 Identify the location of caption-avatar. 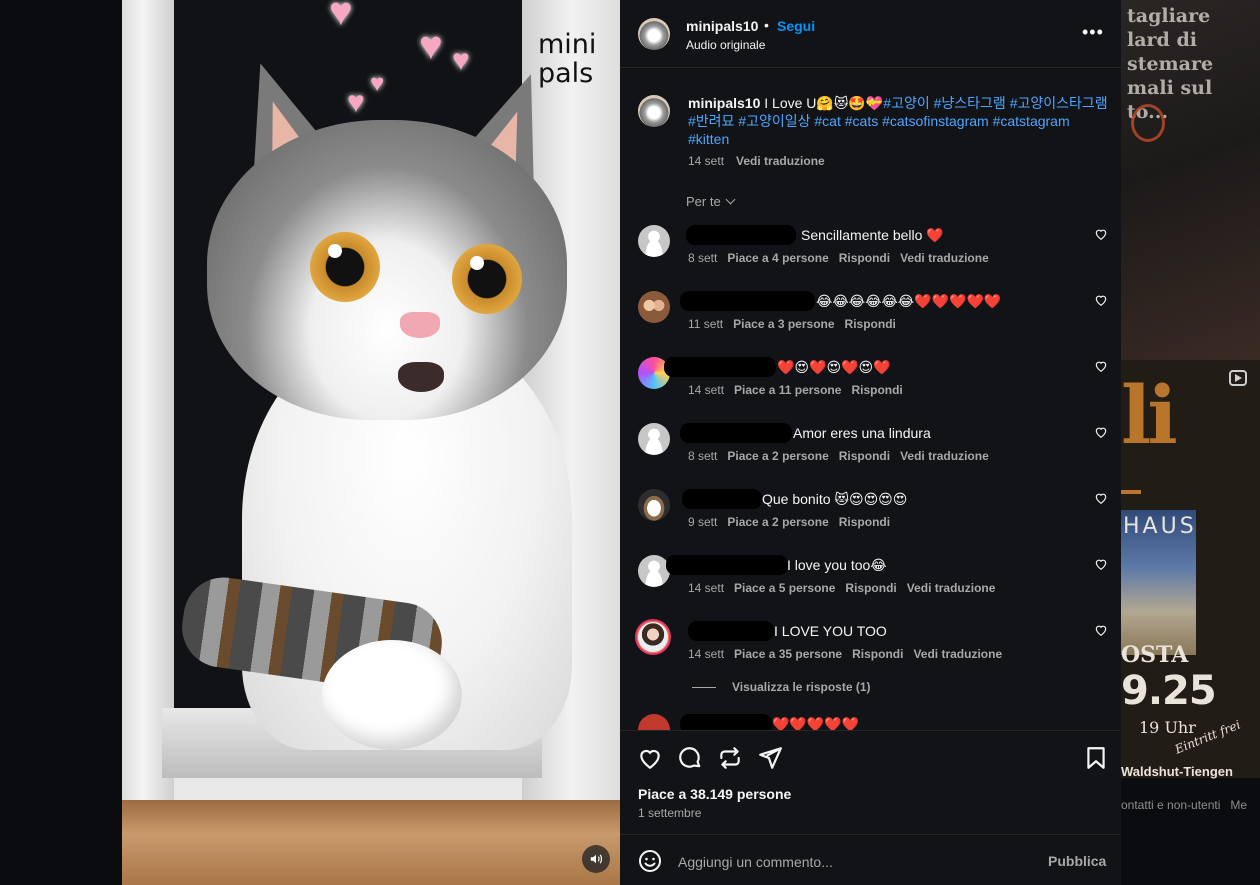
(654, 111).